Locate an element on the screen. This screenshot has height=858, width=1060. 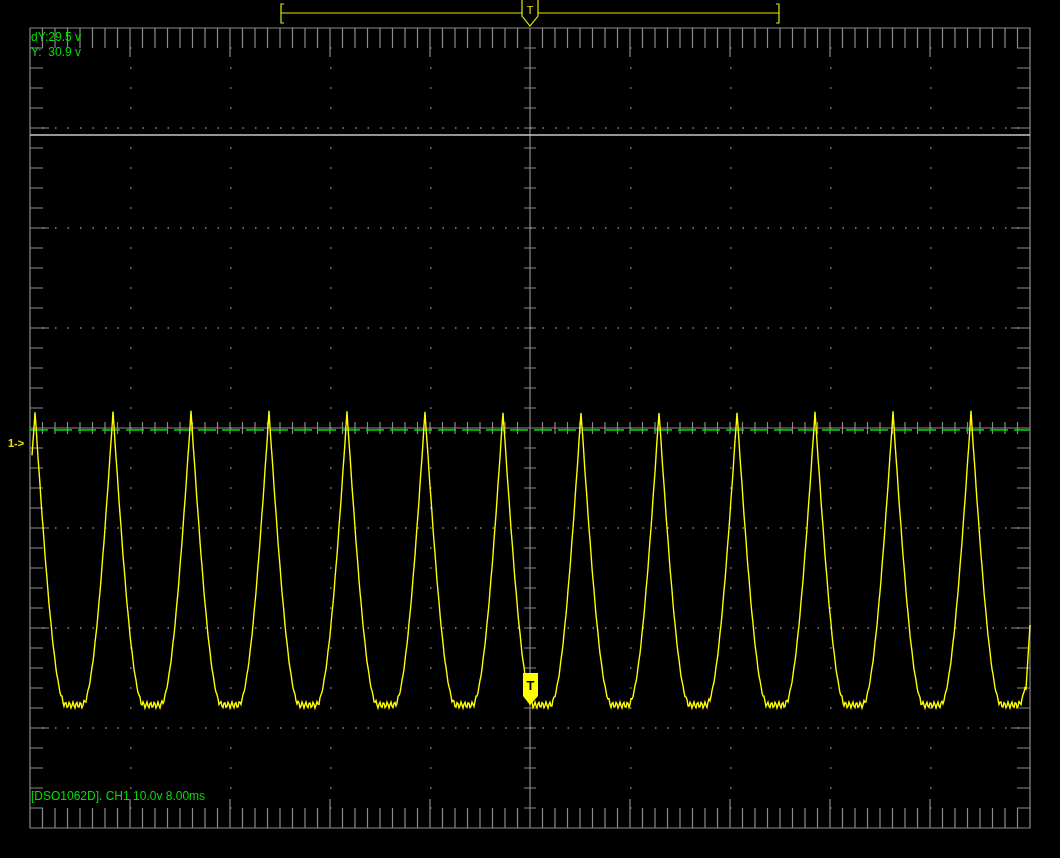
channel-marker: 1-> is located at coordinates (16, 443).